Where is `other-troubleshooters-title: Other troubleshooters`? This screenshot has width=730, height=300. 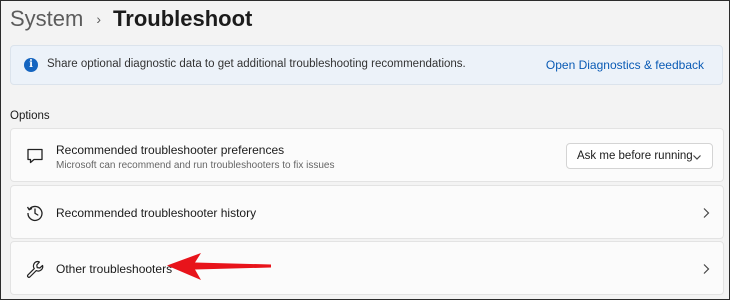 other-troubleshooters-title: Other troubleshooters is located at coordinates (114, 269).